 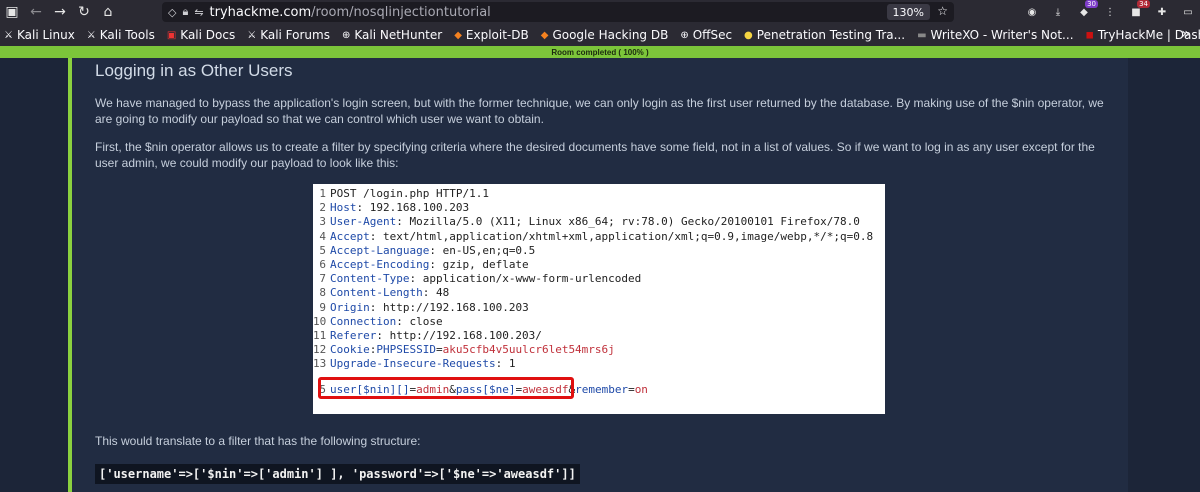 What do you see at coordinates (36, 12) in the screenshot?
I see `back-button: ←` at bounding box center [36, 12].